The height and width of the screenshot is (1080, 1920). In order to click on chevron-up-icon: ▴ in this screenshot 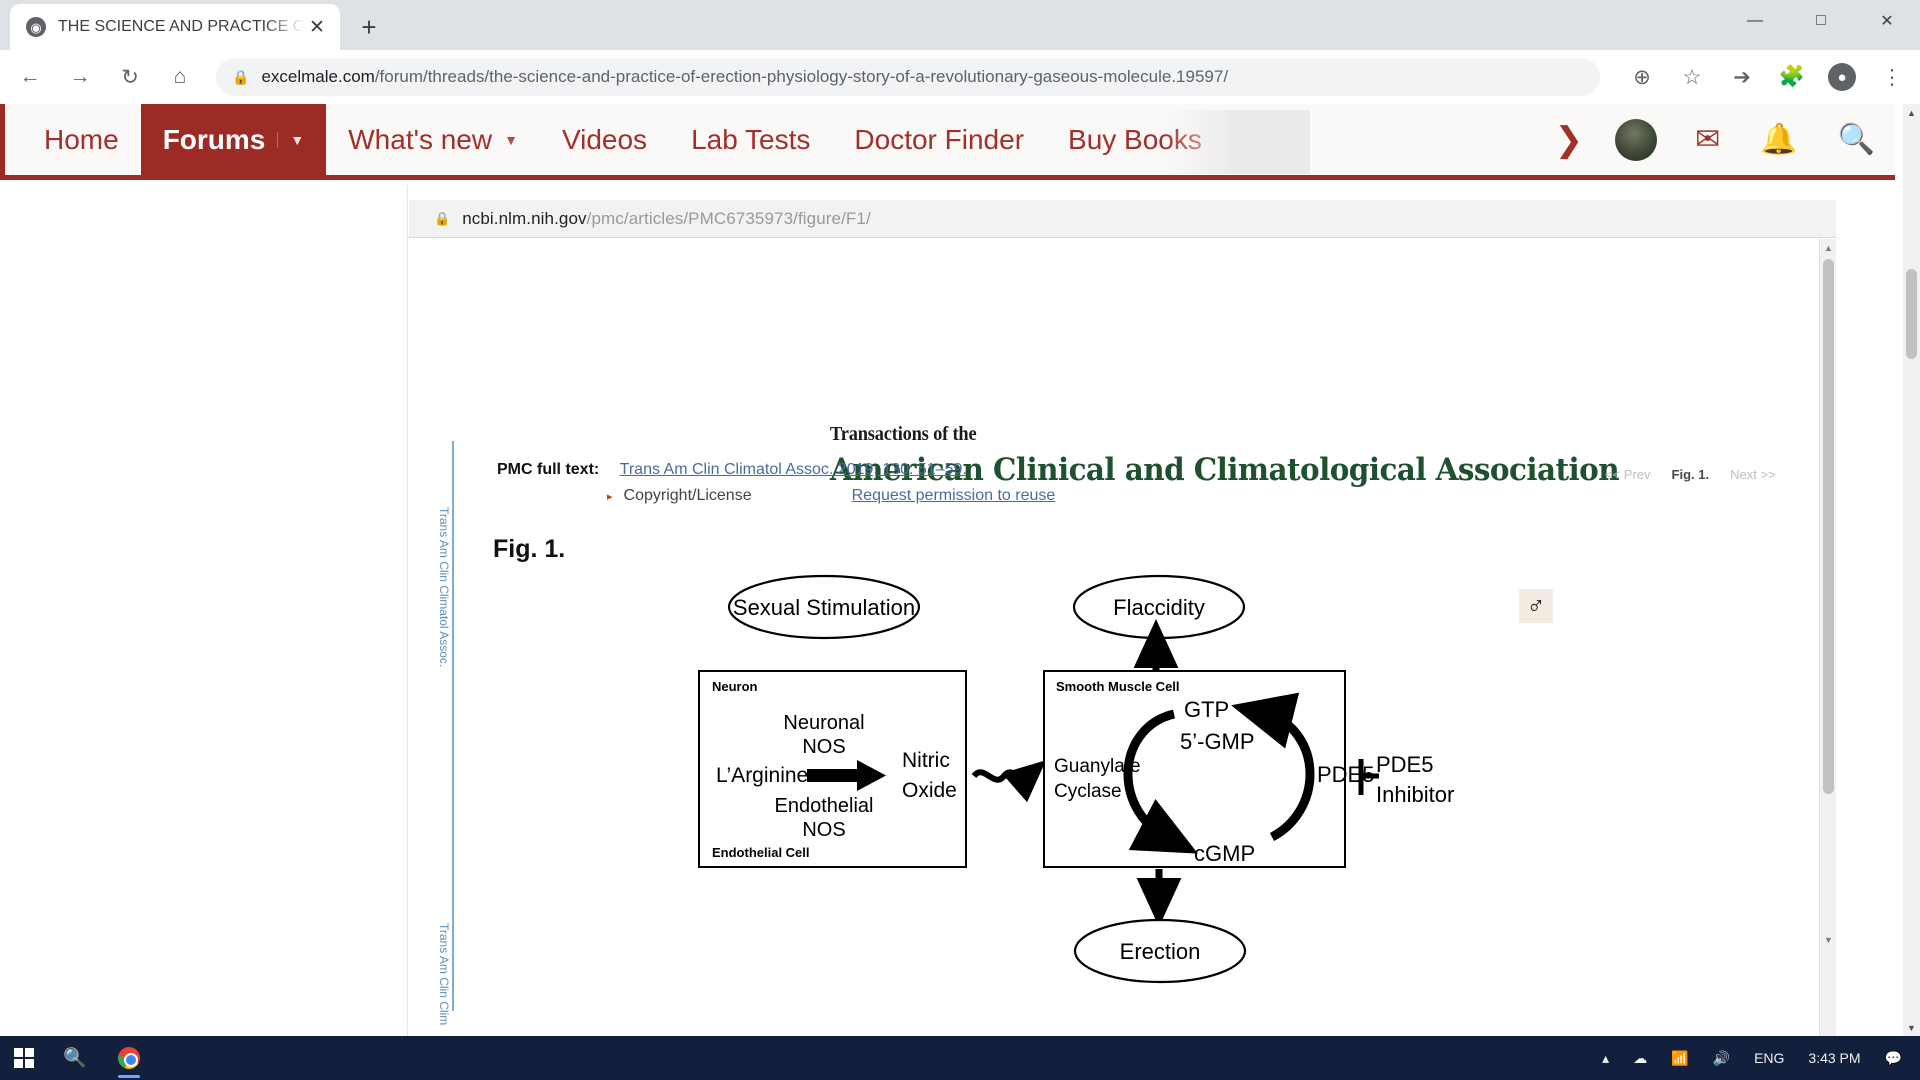, I will do `click(1605, 1058)`.